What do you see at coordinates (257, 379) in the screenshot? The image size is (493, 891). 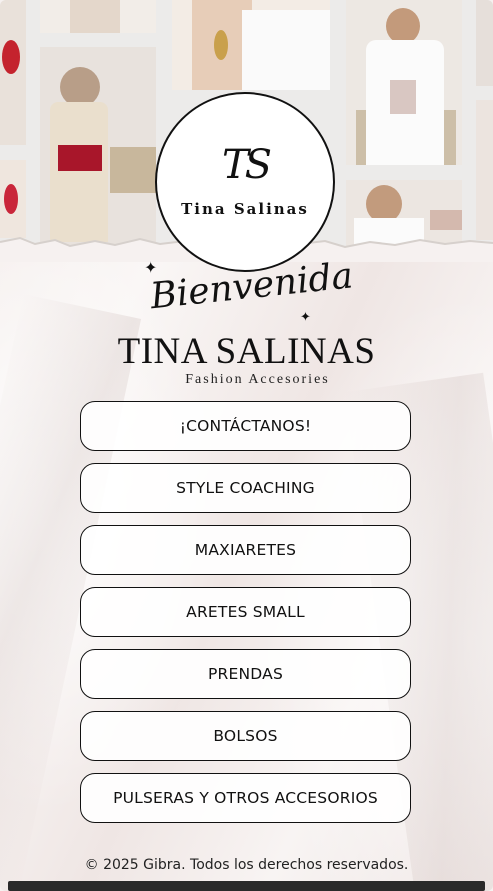 I see `brand-tagline: Fashion Accesories` at bounding box center [257, 379].